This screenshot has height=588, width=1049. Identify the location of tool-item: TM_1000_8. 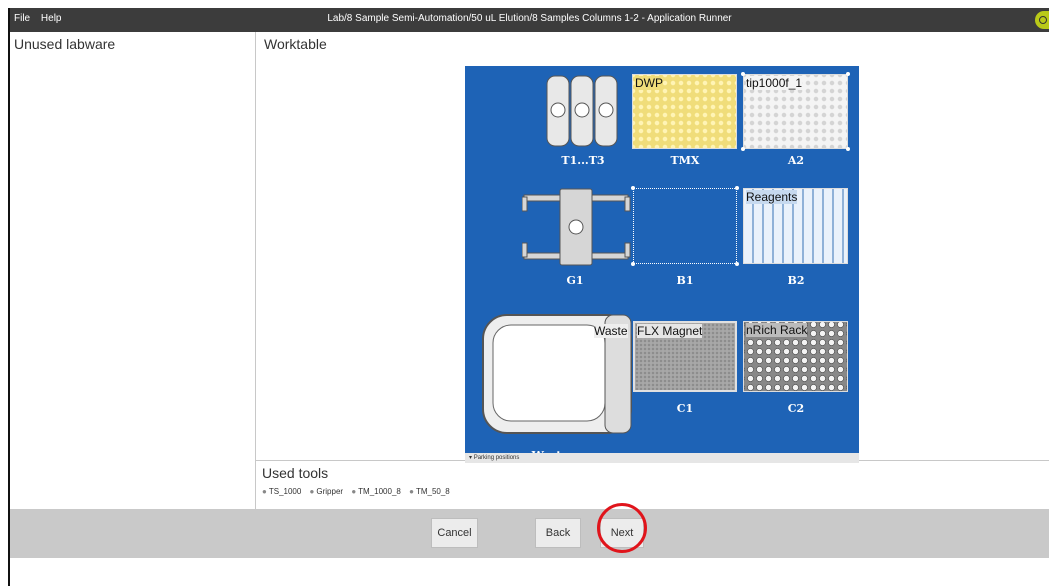
(376, 491).